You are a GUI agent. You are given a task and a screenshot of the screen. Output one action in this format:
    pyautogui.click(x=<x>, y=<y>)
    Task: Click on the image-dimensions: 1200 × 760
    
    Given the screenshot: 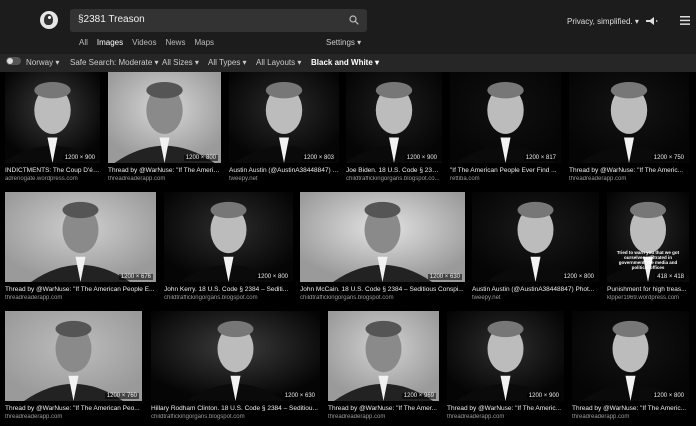 What is the action you would take?
    pyautogui.click(x=121, y=396)
    